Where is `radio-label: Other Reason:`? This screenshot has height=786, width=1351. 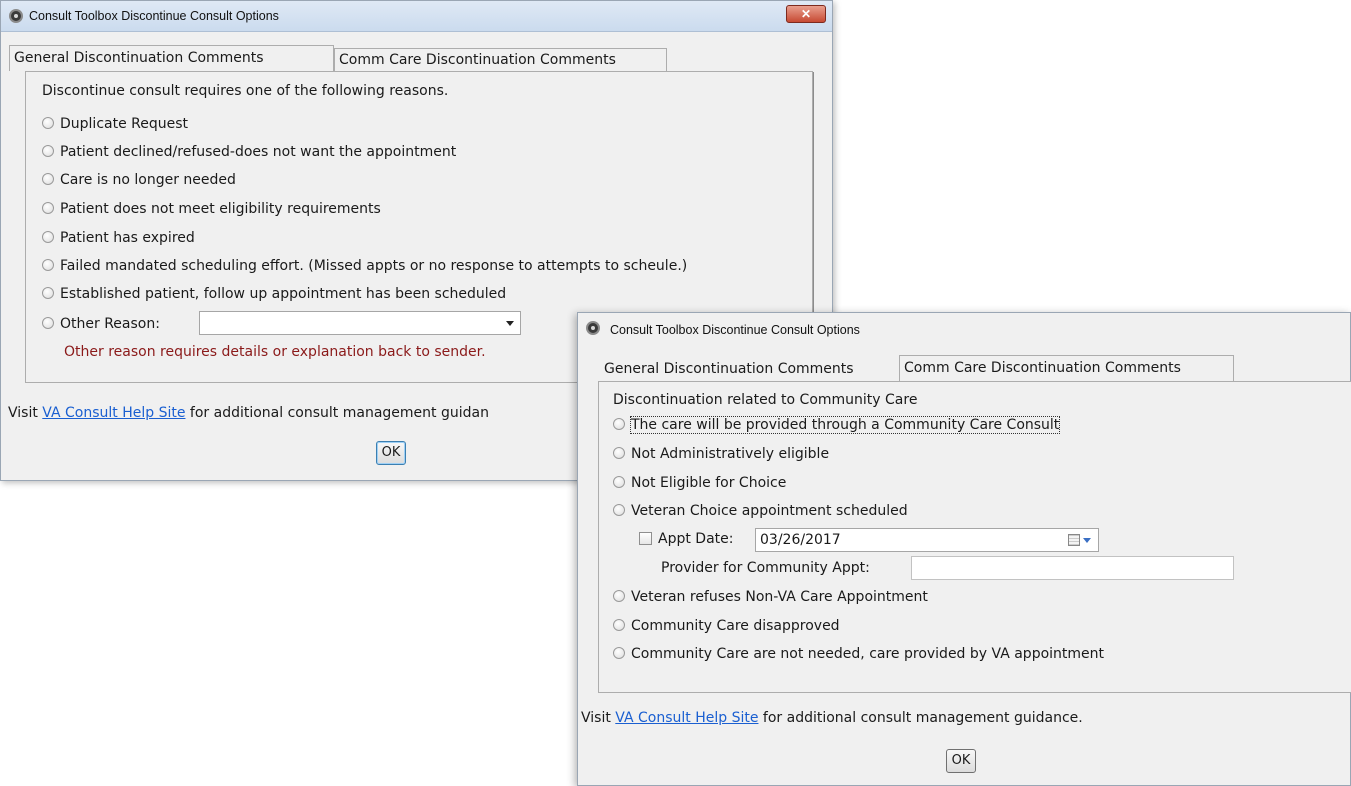 radio-label: Other Reason: is located at coordinates (110, 324).